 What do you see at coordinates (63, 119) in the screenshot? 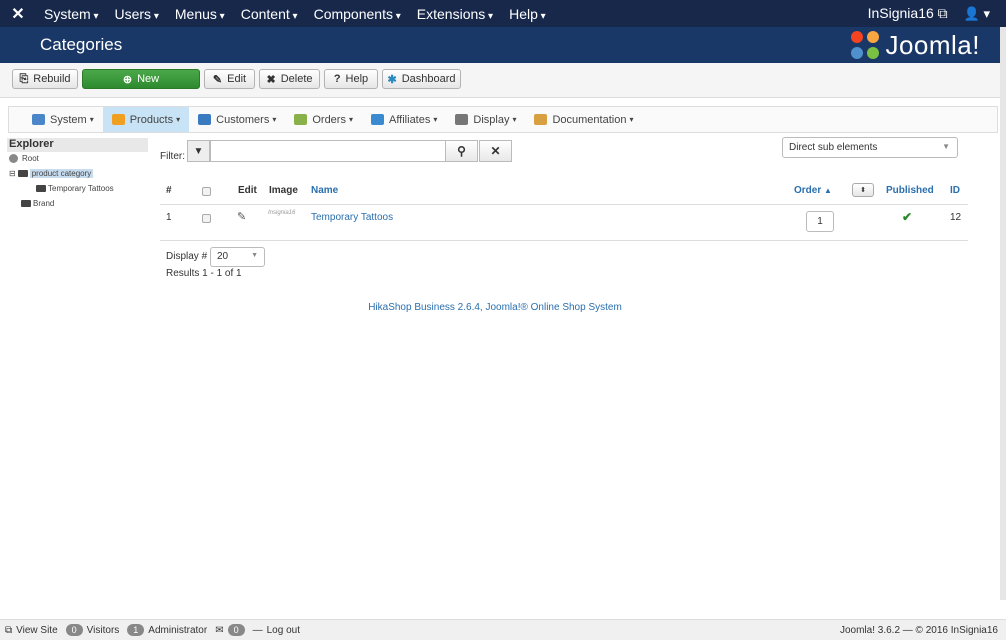
I see `submenu-system: System ▾` at bounding box center [63, 119].